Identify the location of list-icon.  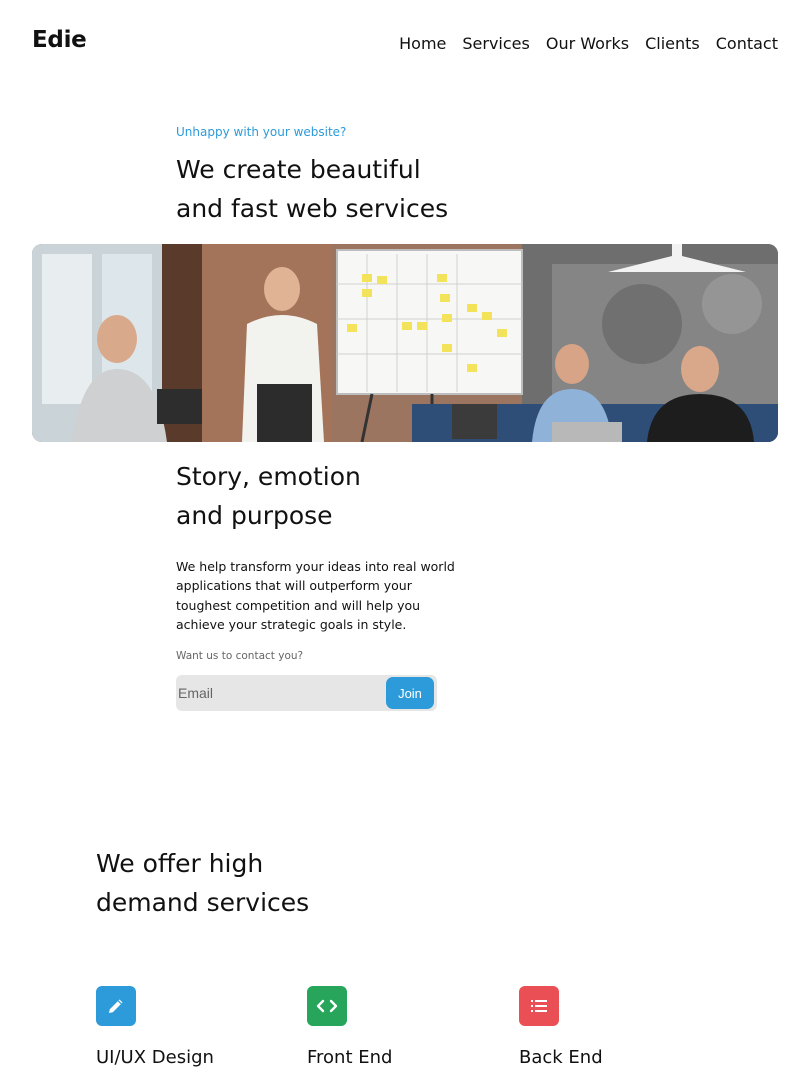
(539, 1006).